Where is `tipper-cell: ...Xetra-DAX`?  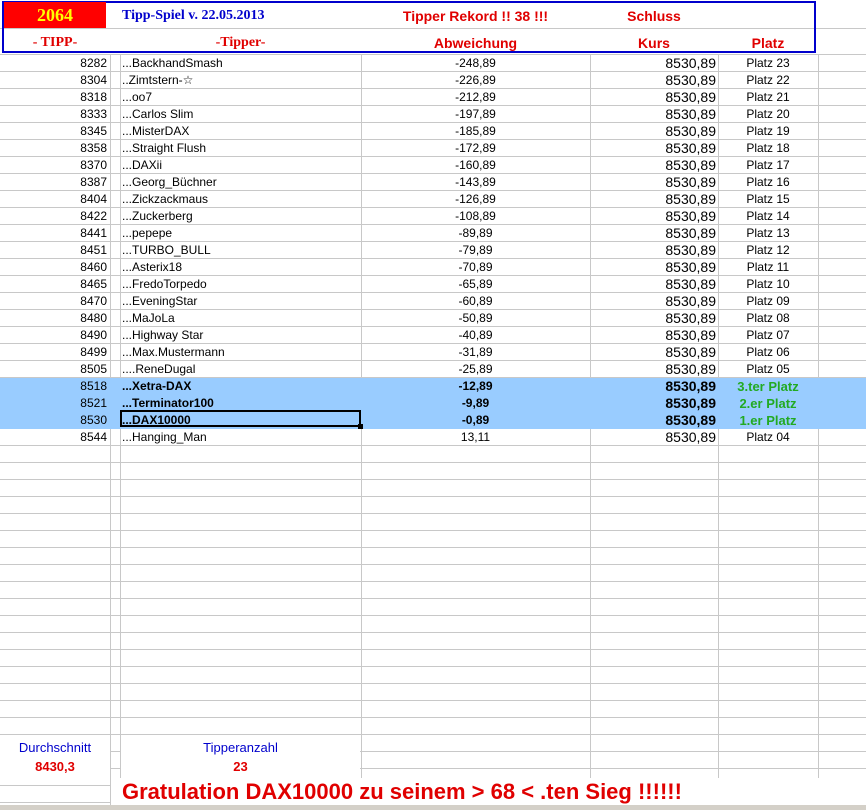 tipper-cell: ...Xetra-DAX is located at coordinates (156, 386).